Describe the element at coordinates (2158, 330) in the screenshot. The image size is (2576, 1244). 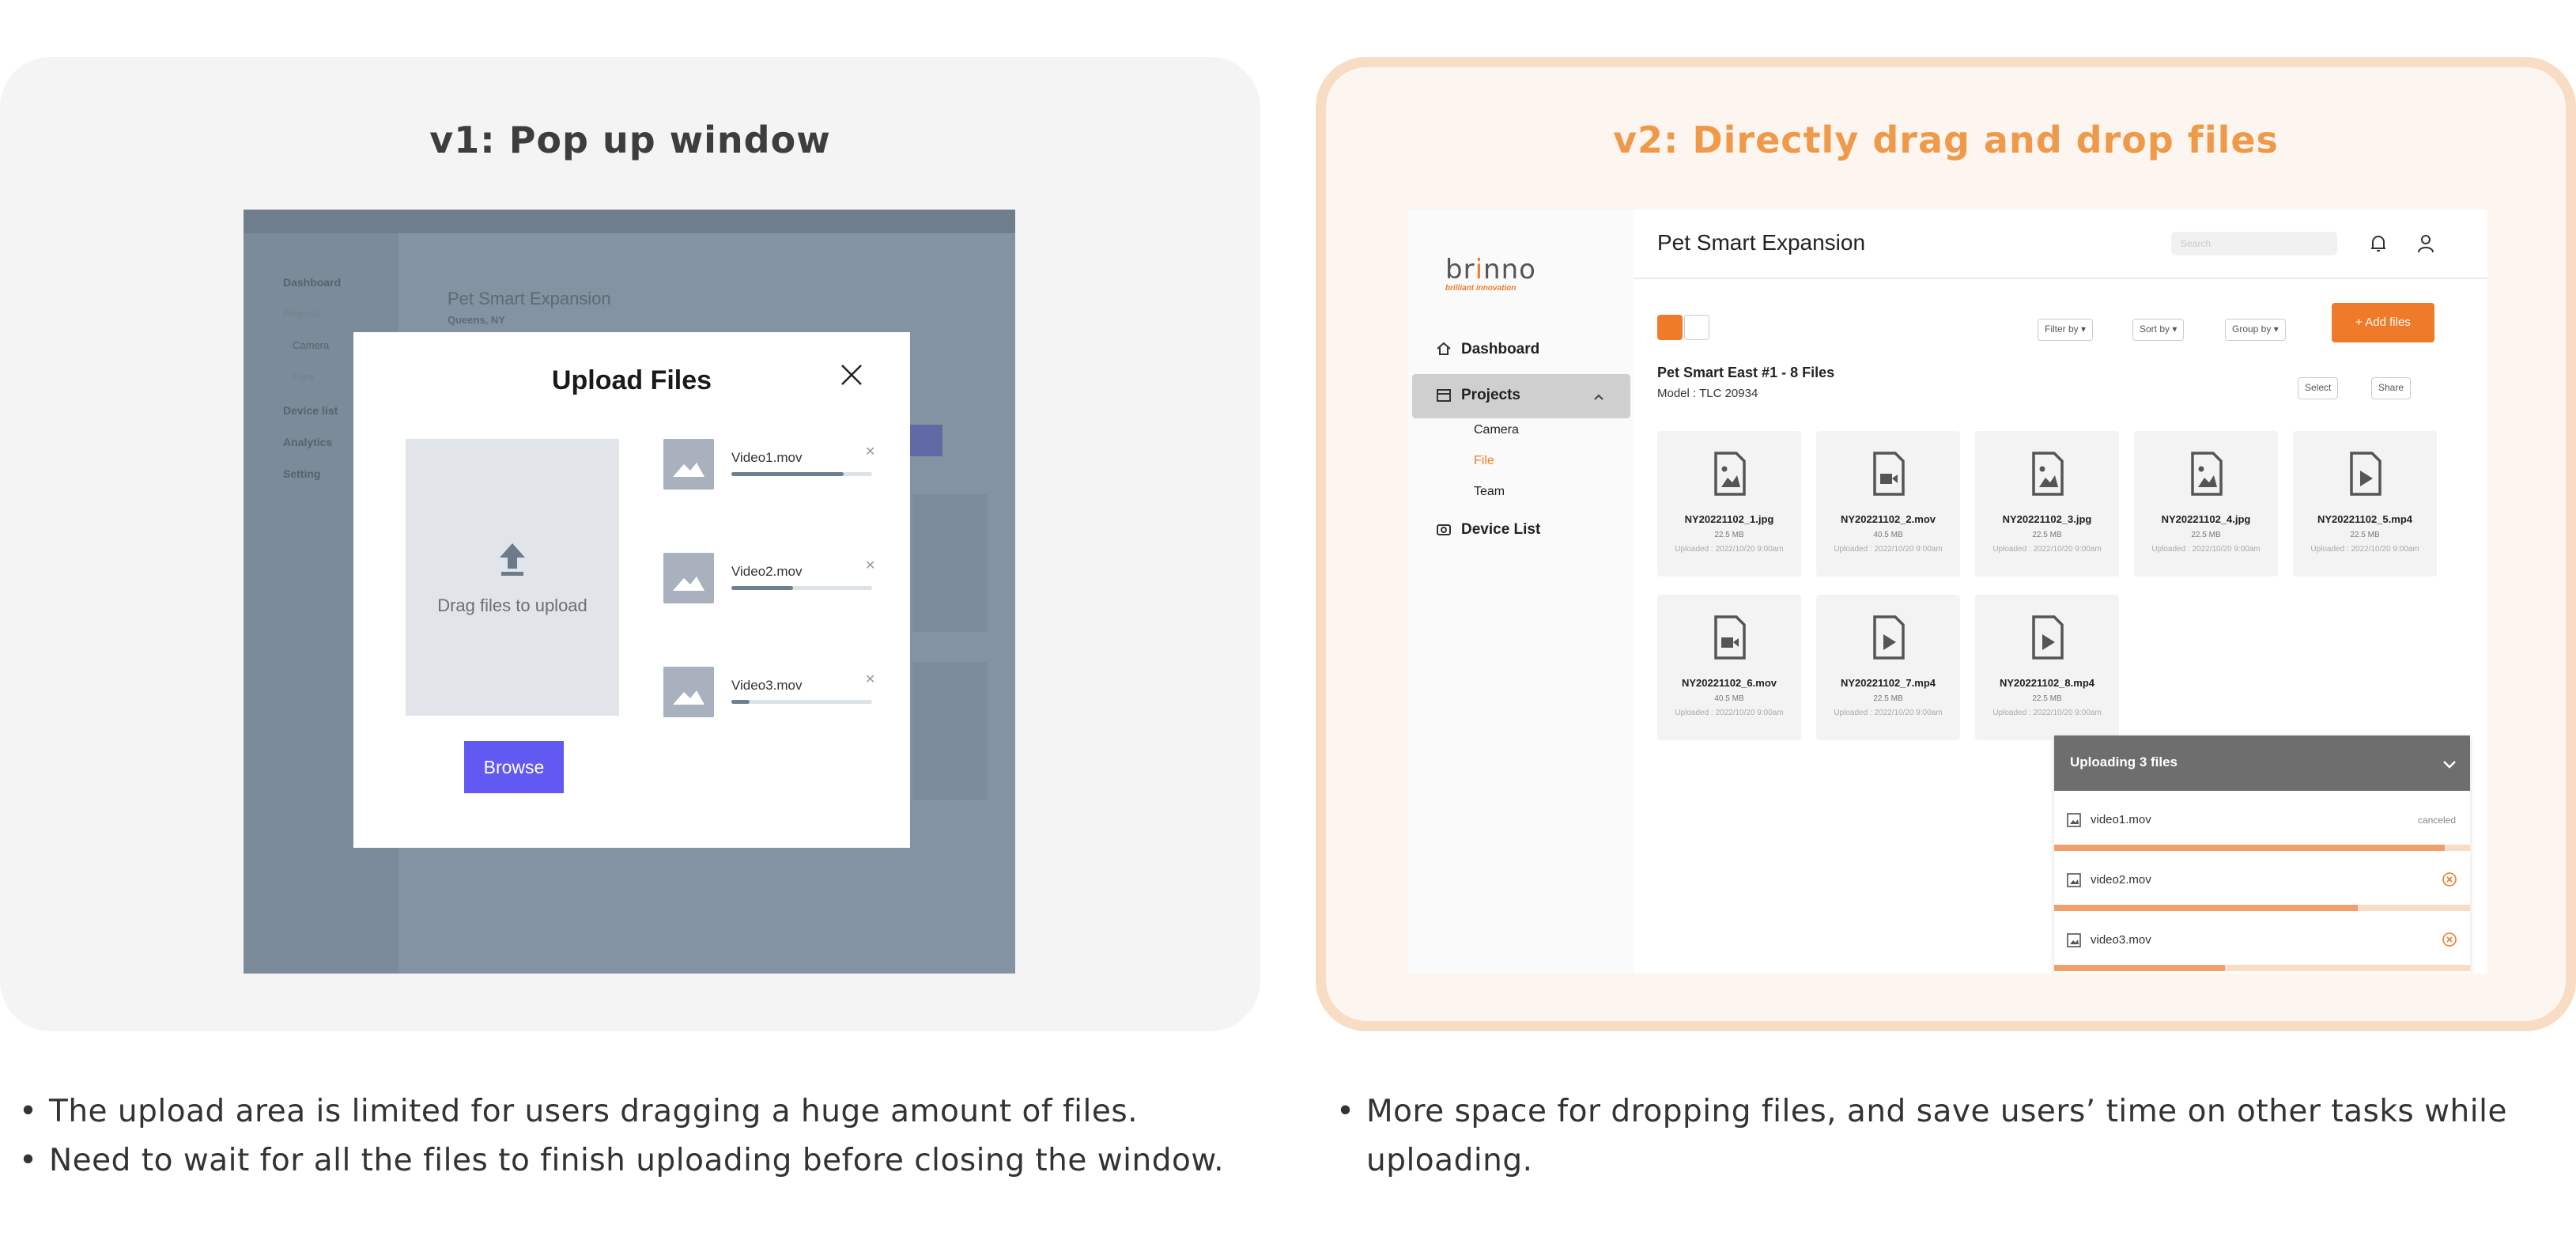
I see `sort-by-dropdown: Sort by ▾` at that location.